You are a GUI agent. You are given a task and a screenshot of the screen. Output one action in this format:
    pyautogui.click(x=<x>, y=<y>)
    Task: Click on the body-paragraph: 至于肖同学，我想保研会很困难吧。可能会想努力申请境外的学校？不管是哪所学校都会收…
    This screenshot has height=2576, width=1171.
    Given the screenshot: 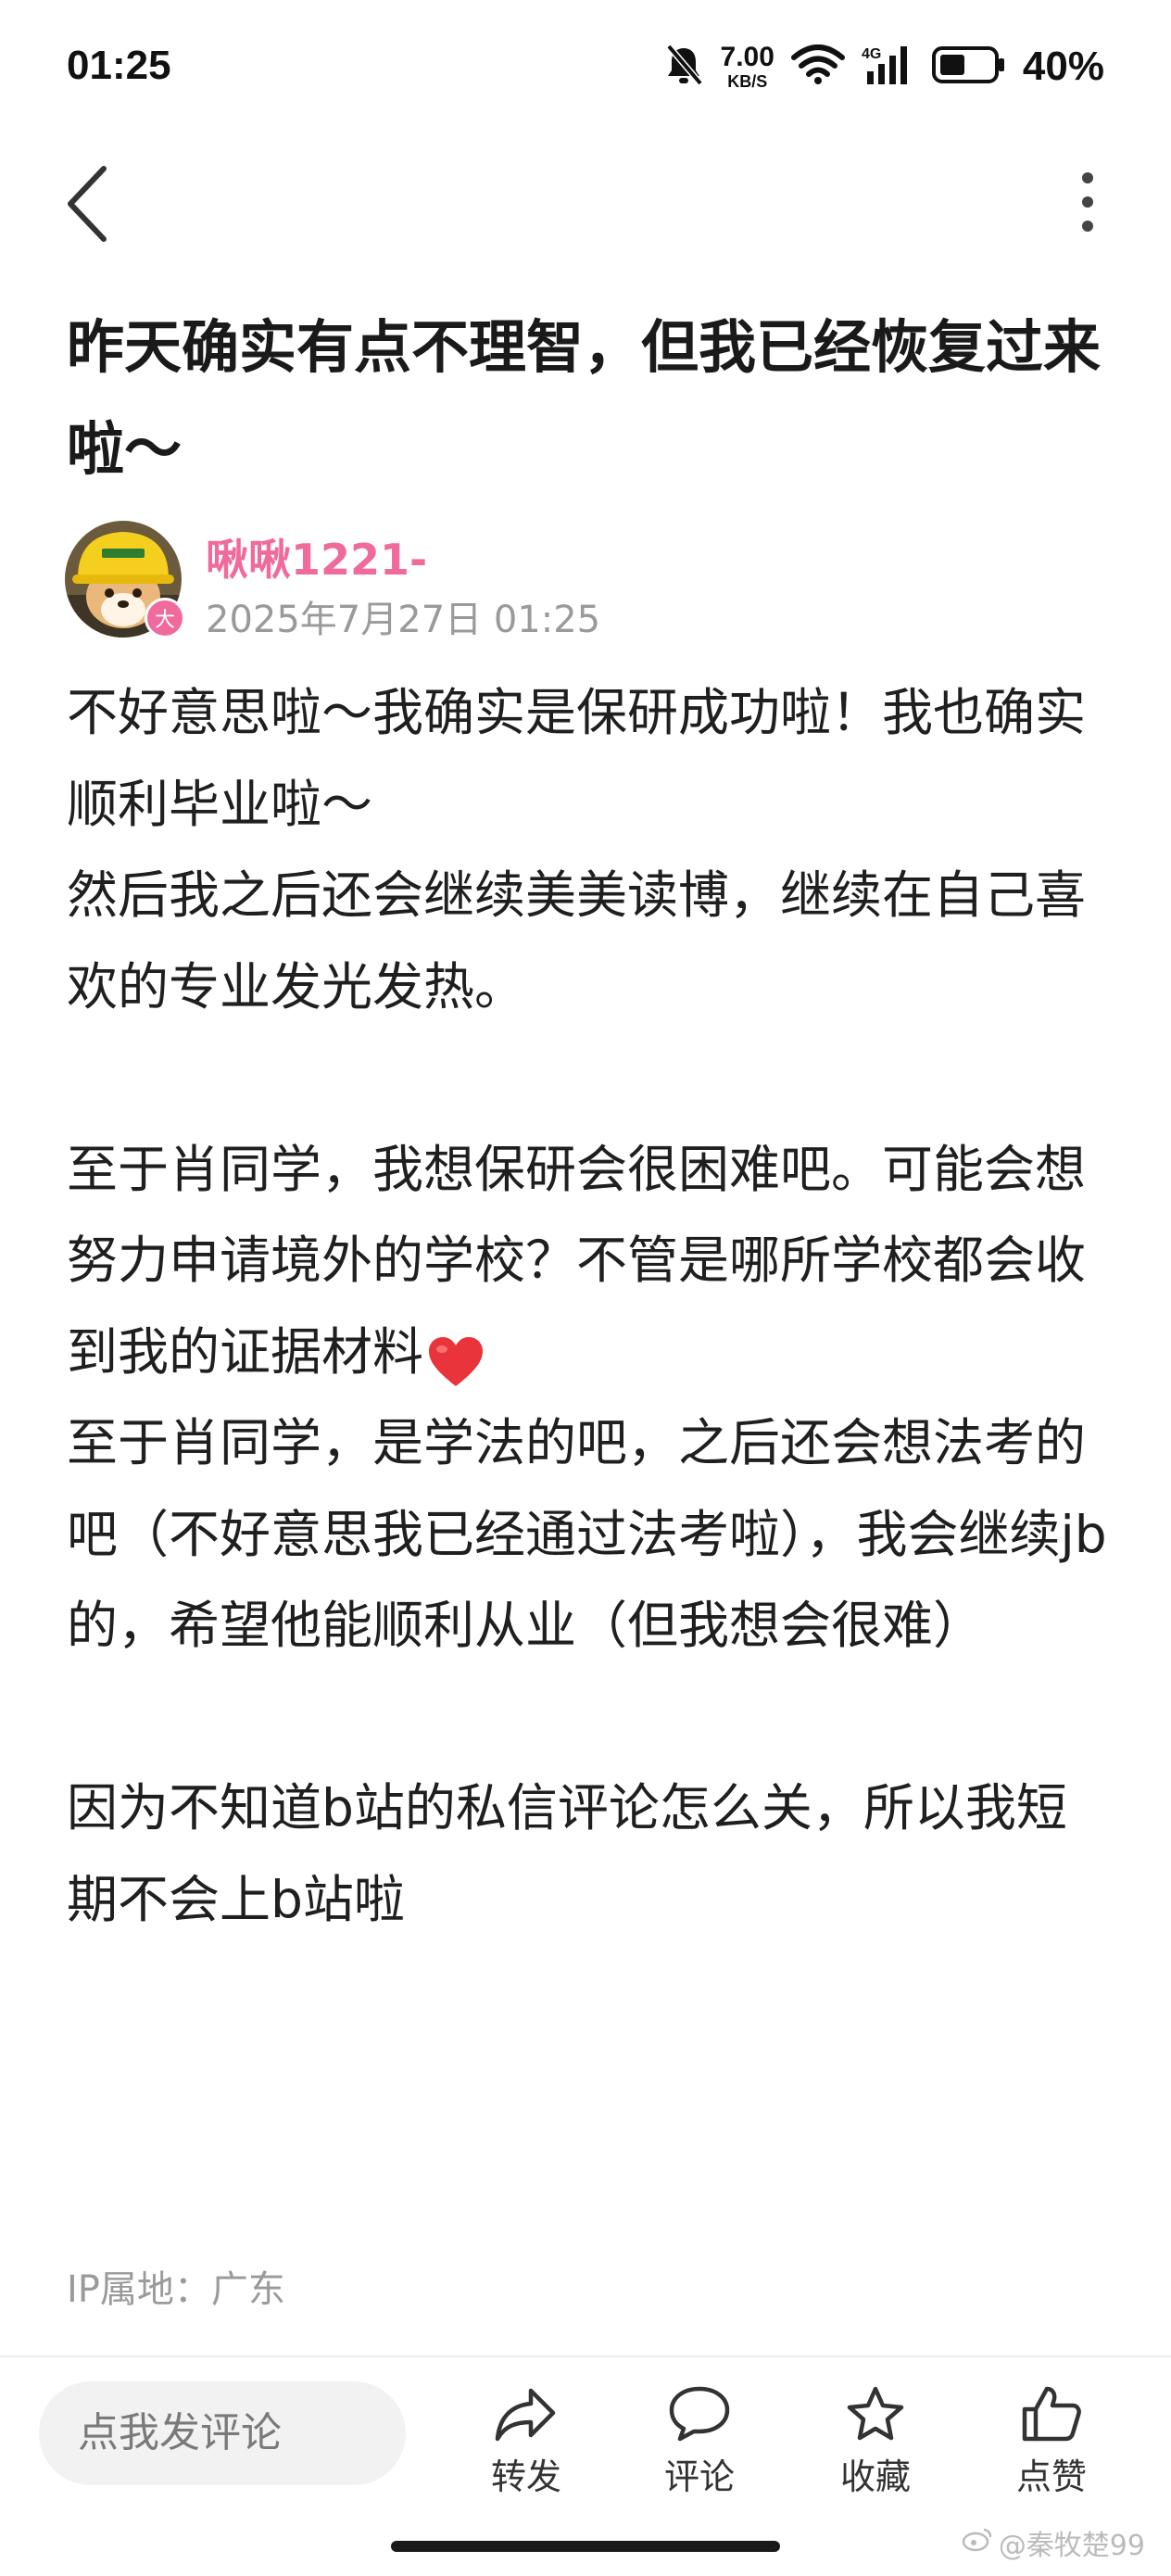 What is the action you would take?
    pyautogui.click(x=577, y=1260)
    